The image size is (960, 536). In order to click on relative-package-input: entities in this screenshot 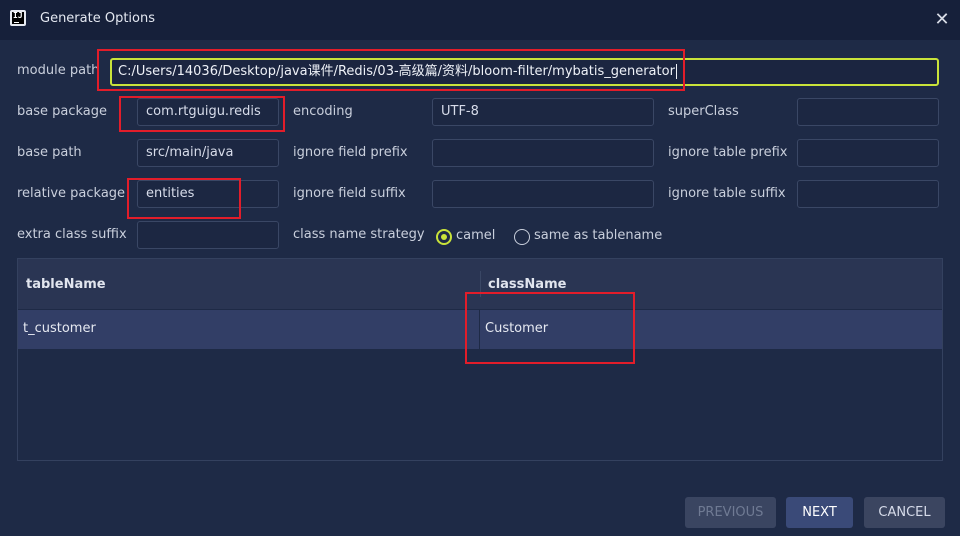, I will do `click(208, 194)`.